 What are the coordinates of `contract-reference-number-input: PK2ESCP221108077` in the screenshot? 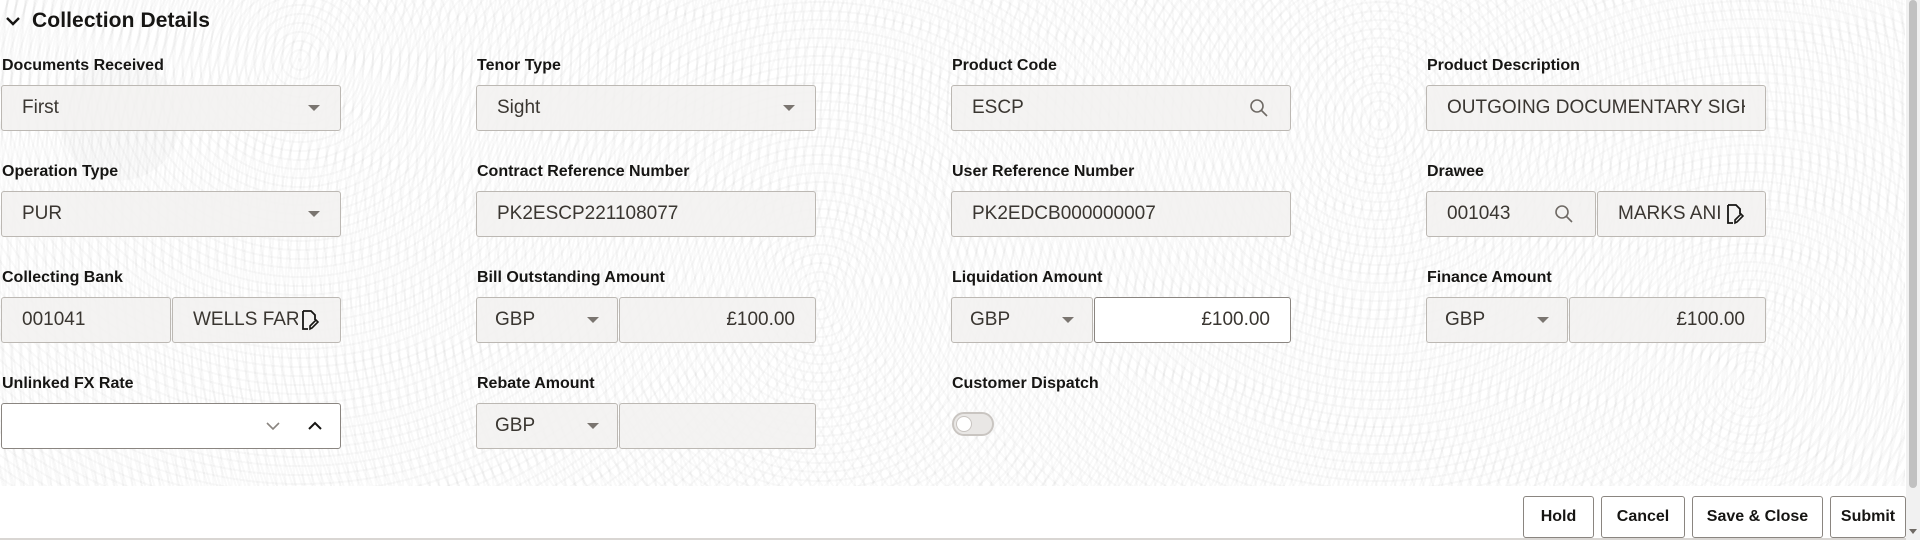 It's located at (646, 214).